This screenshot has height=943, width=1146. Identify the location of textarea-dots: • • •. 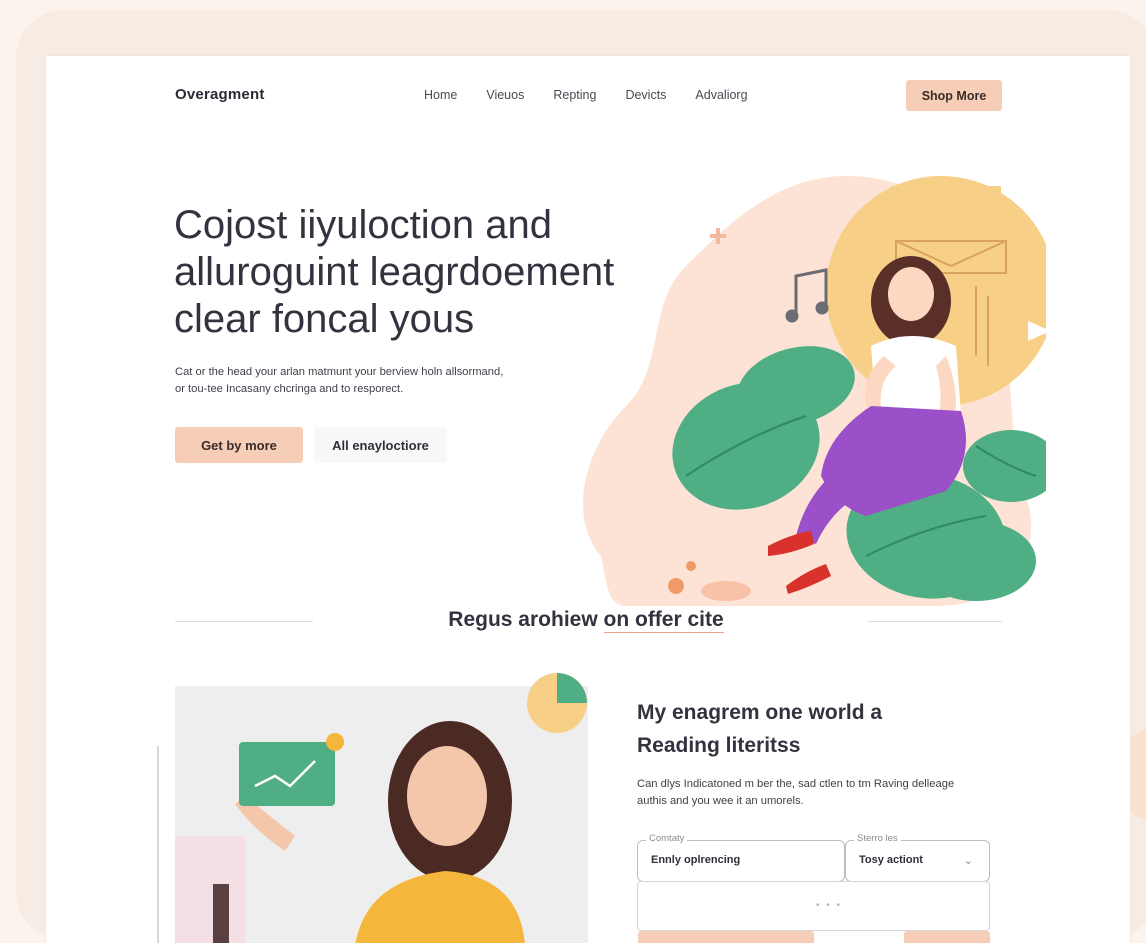
(829, 905).